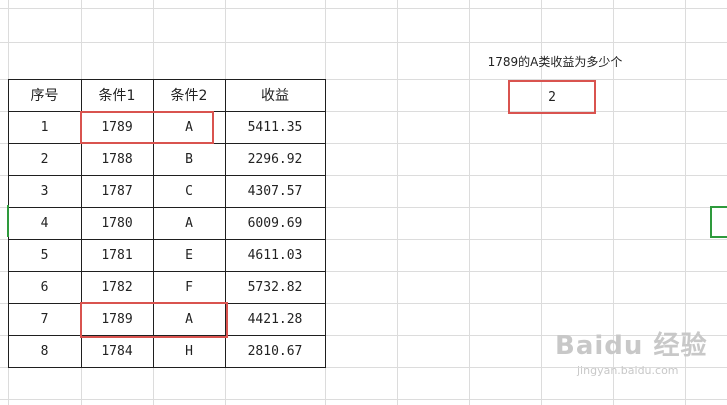 The width and height of the screenshot is (727, 405). I want to click on answer-cell: 2, so click(552, 97).